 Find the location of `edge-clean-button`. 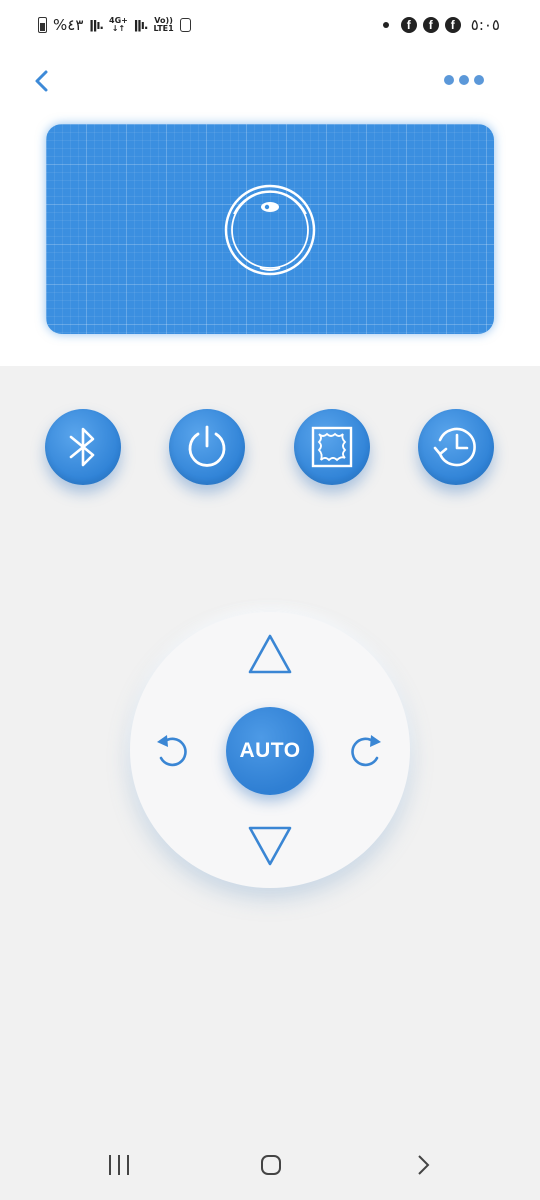

edge-clean-button is located at coordinates (332, 447).